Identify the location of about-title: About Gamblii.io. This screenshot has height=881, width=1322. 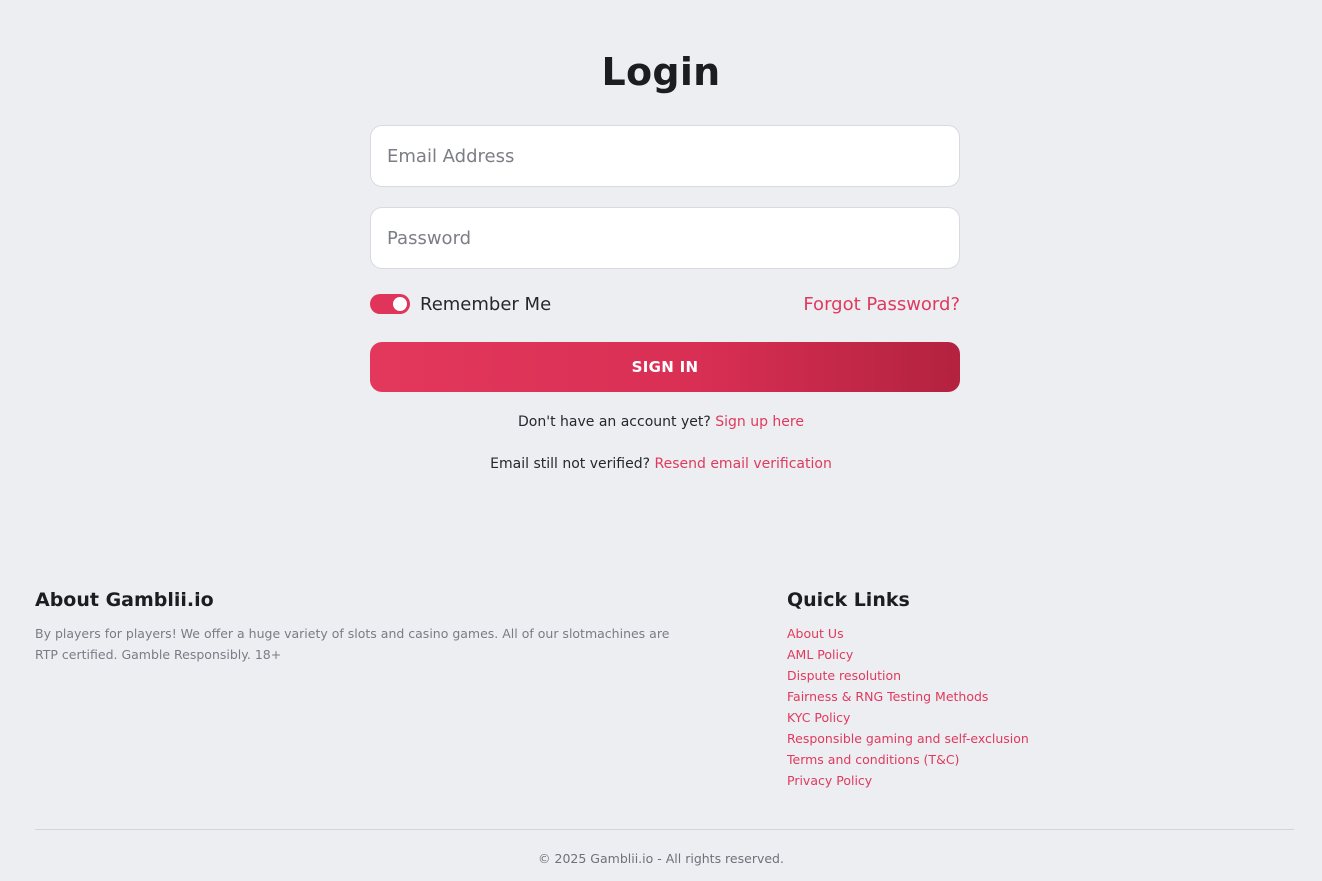
(124, 600).